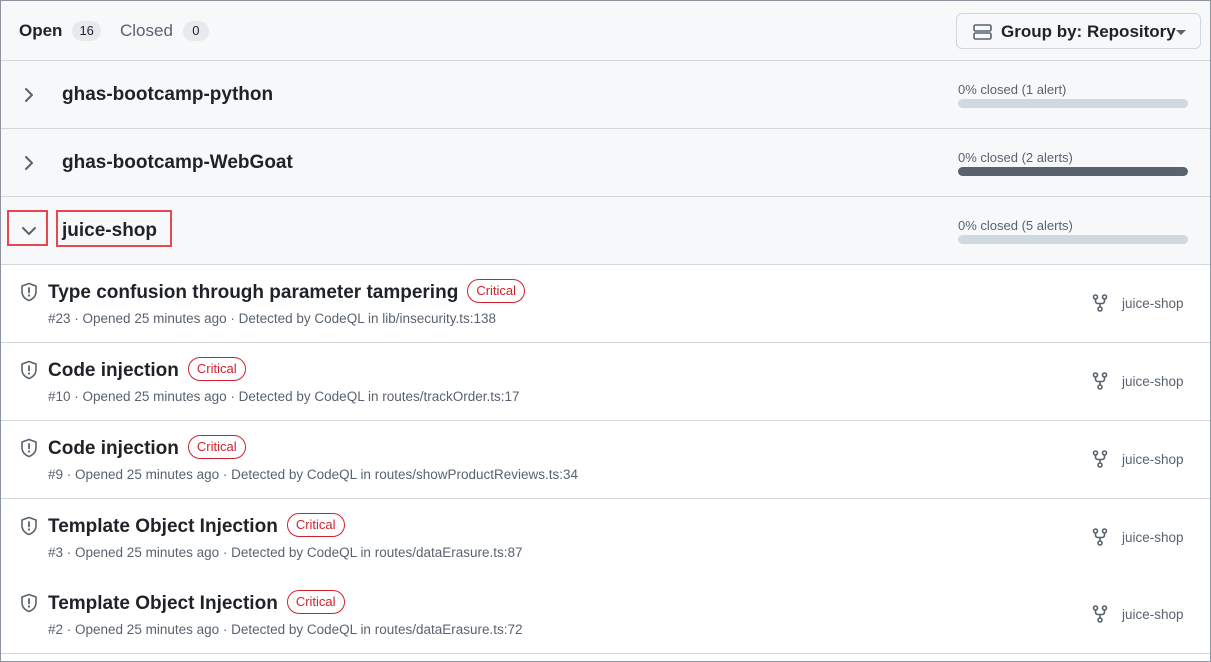  What do you see at coordinates (1015, 225) in the screenshot?
I see `repo-progress-text: 0% closed (5 alerts)` at bounding box center [1015, 225].